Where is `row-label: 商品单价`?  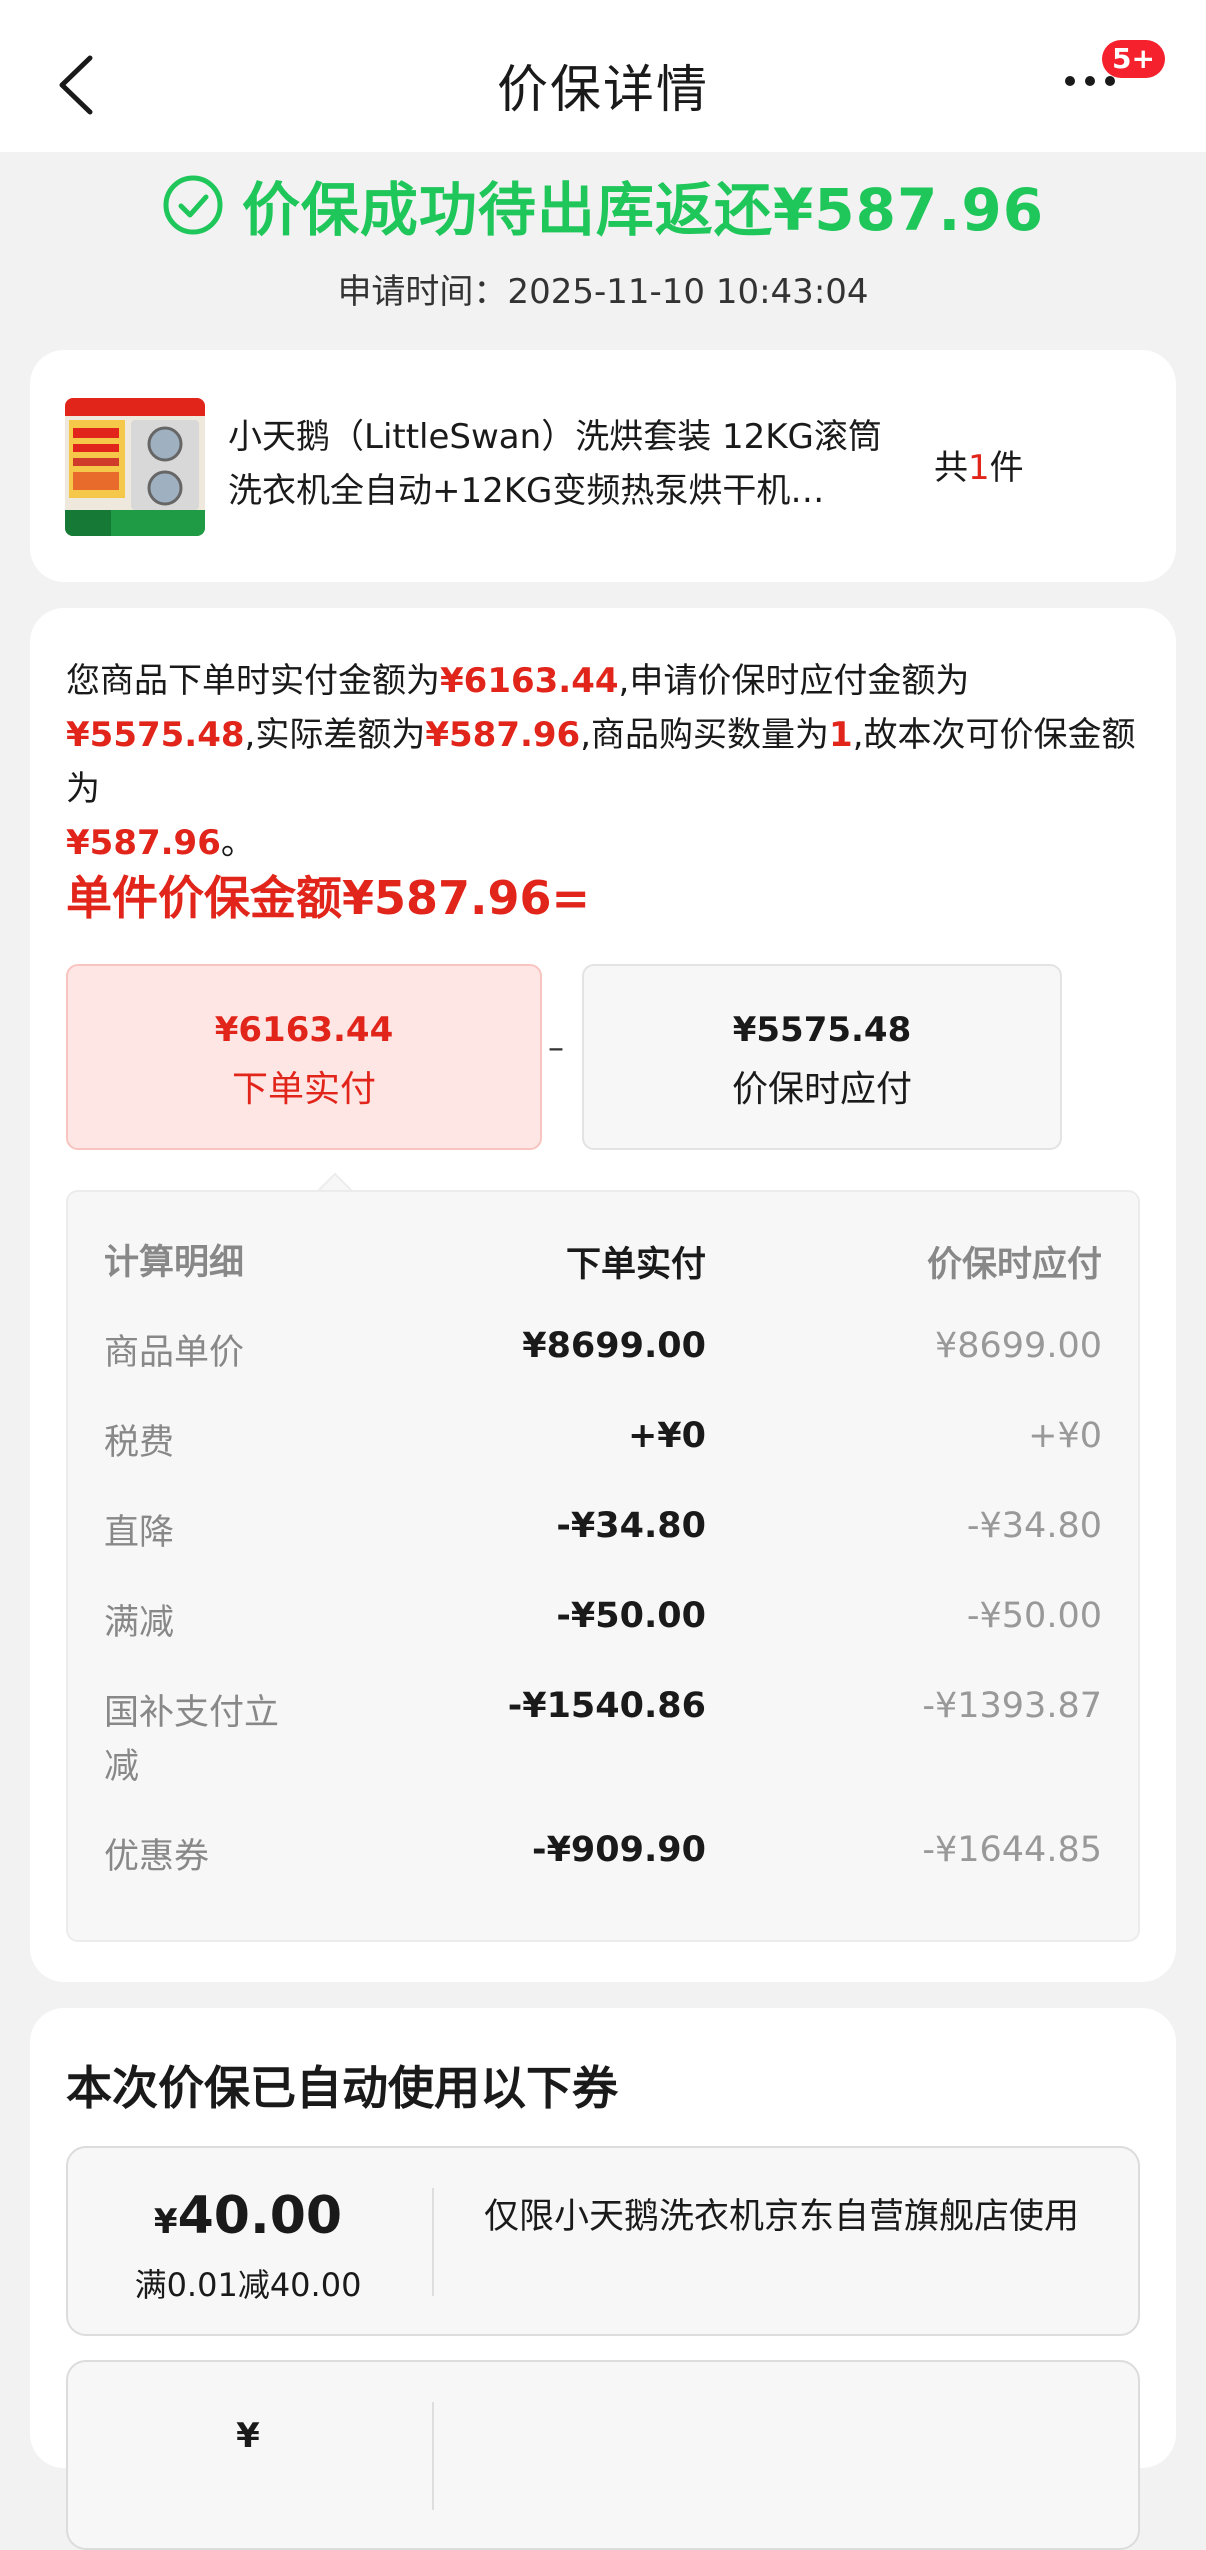
row-label: 商品单价 is located at coordinates (174, 1353).